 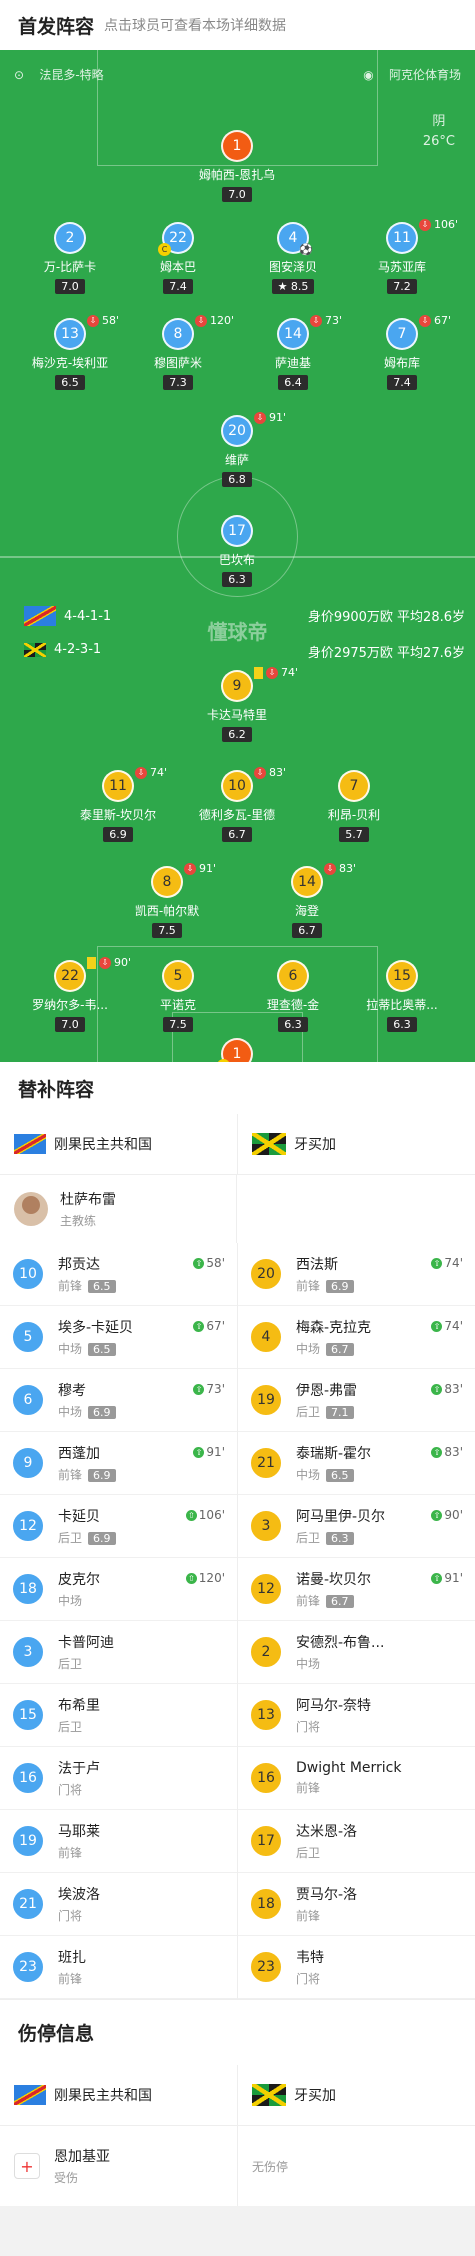 What do you see at coordinates (266, 1778) in the screenshot?
I see `sub-number: 16` at bounding box center [266, 1778].